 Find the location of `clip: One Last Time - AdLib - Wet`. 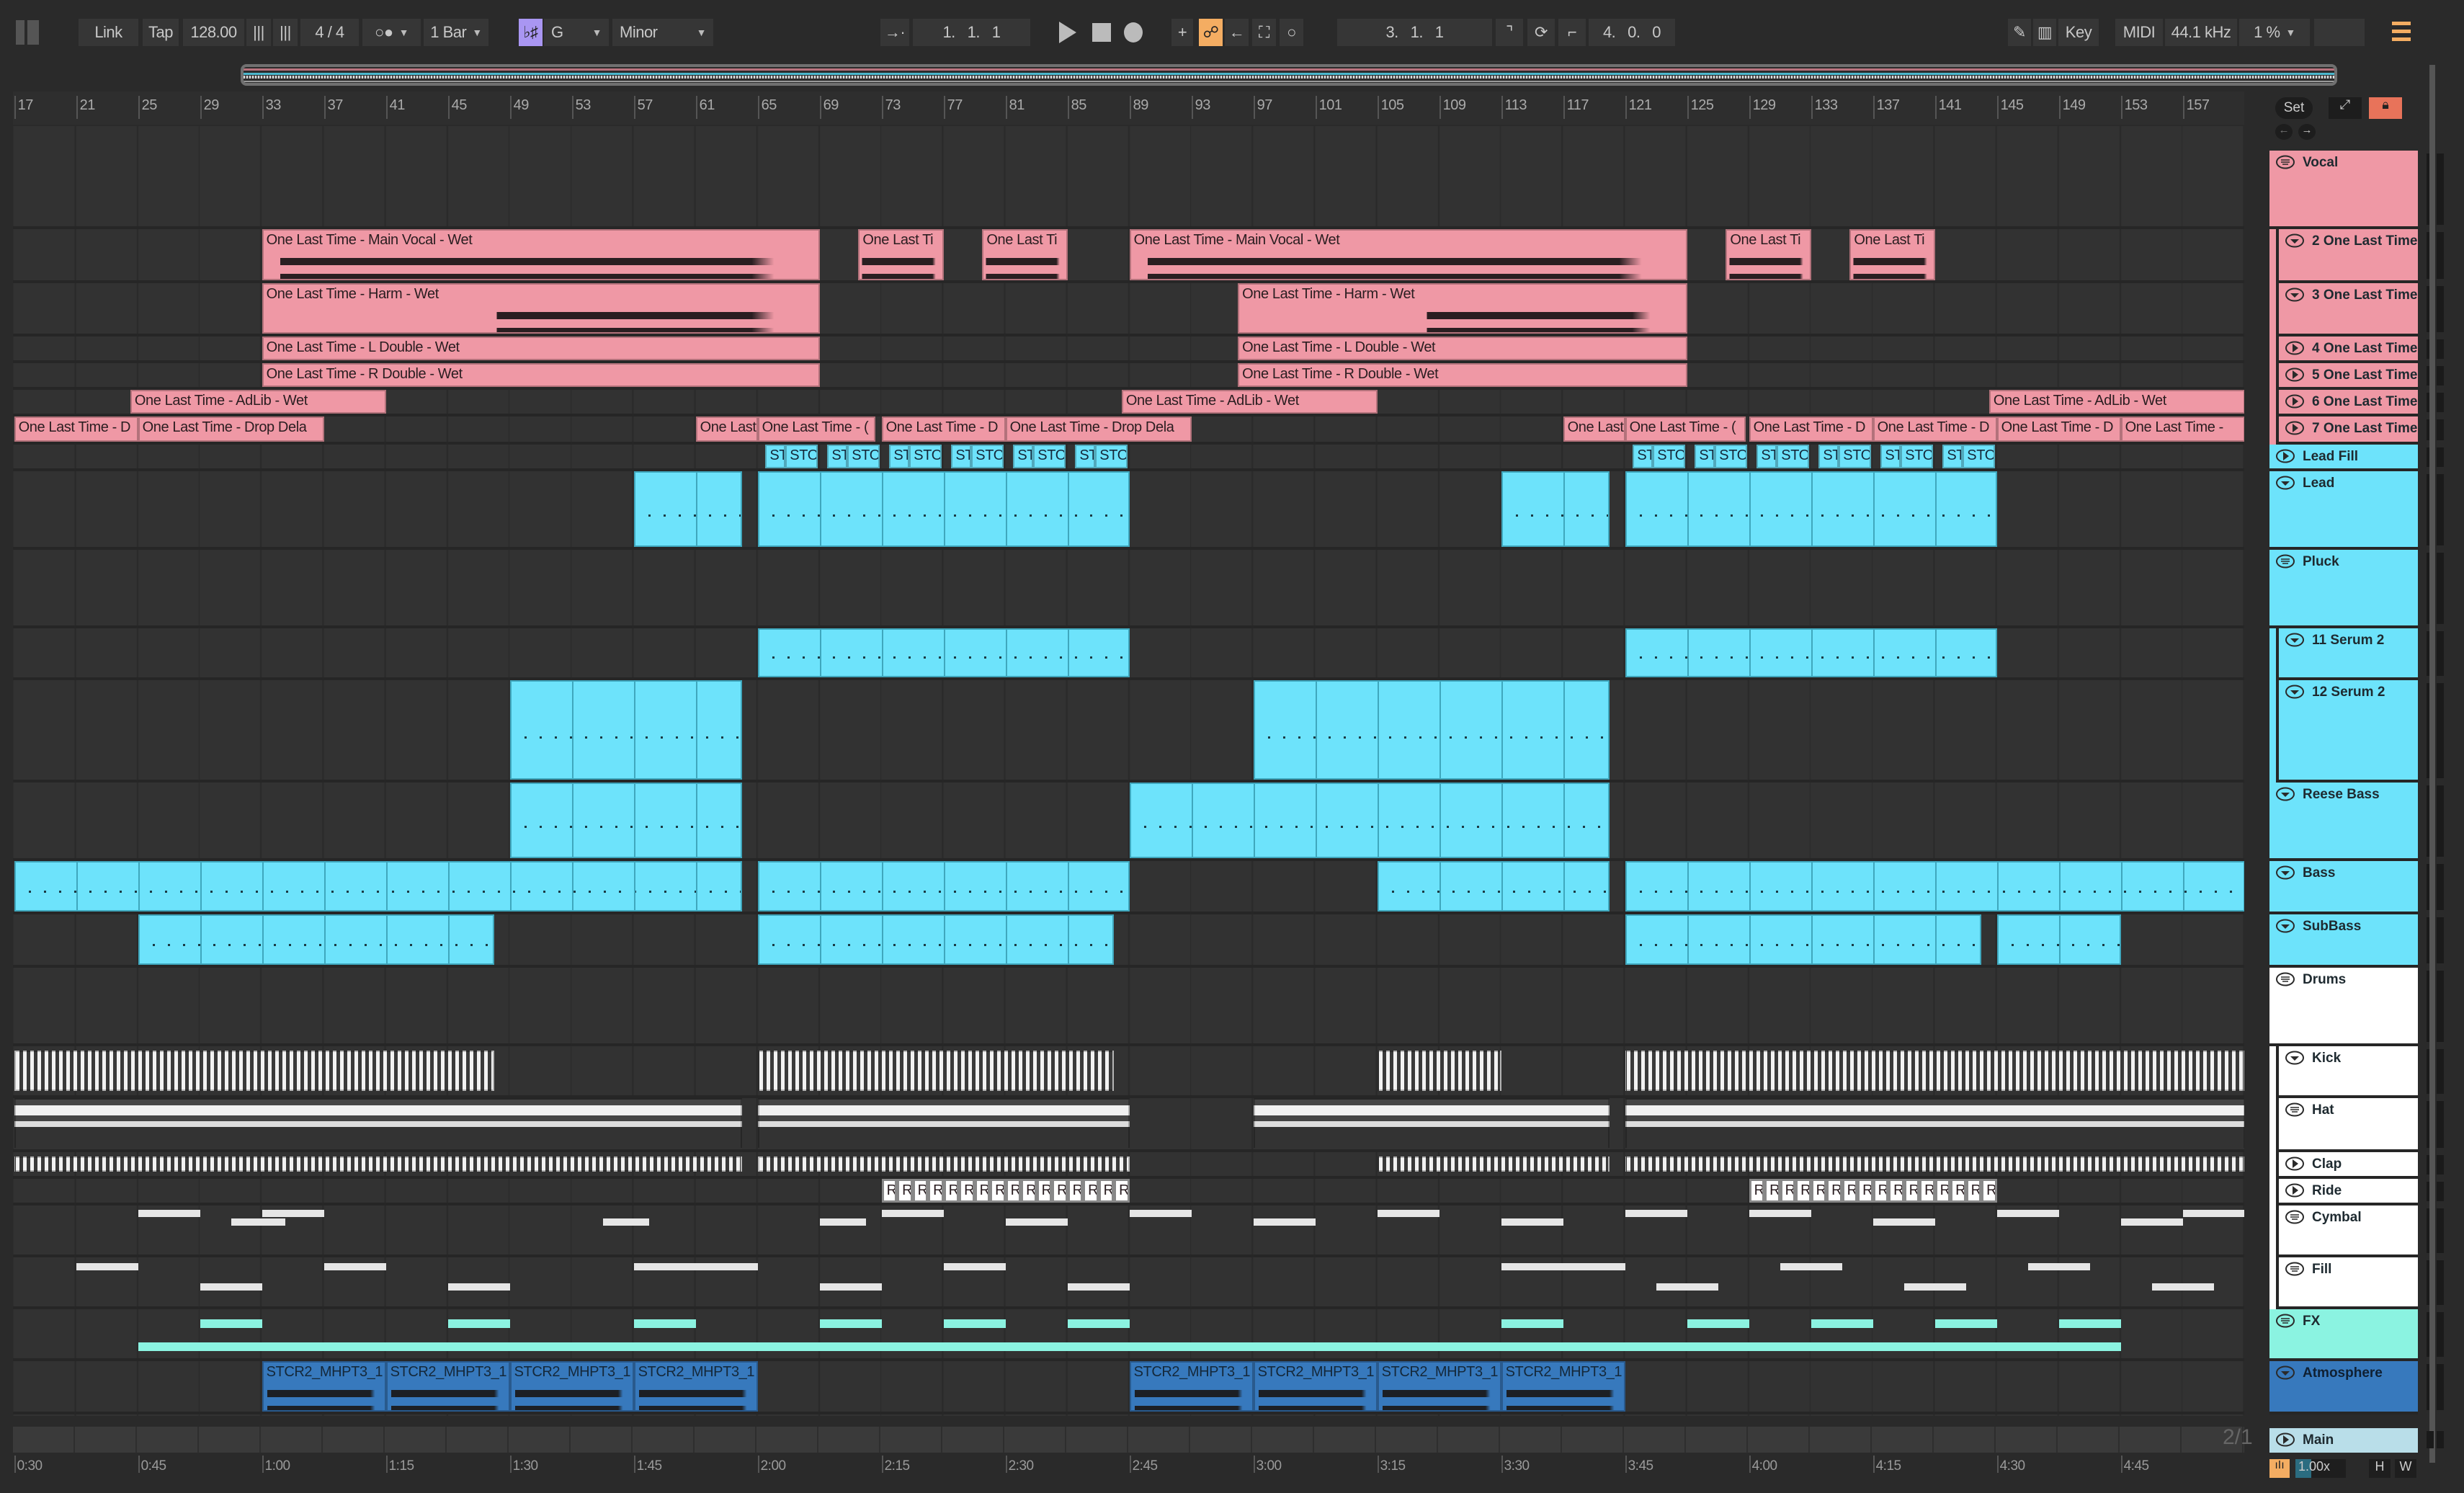

clip: One Last Time - AdLib - Wet is located at coordinates (1249, 402).